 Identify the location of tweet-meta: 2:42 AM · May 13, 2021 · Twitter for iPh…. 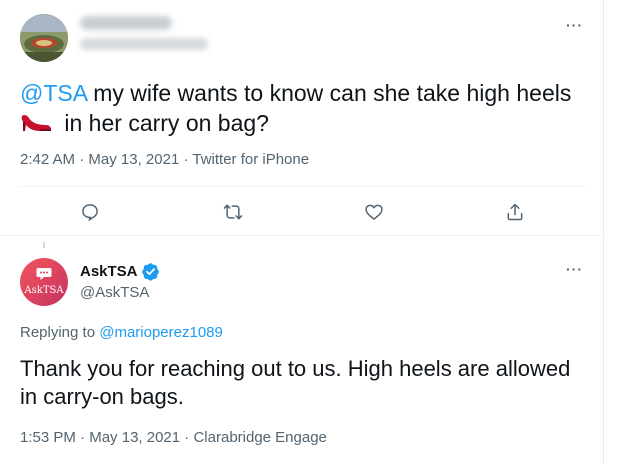
(164, 159).